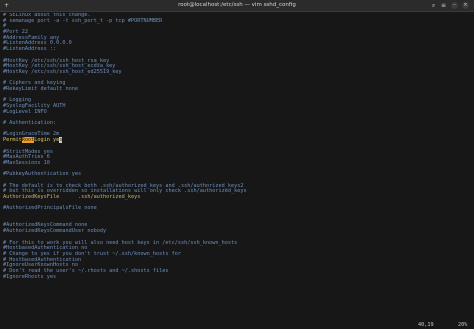  Describe the element at coordinates (426, 325) in the screenshot. I see `cursor-position: 40,19` at that location.